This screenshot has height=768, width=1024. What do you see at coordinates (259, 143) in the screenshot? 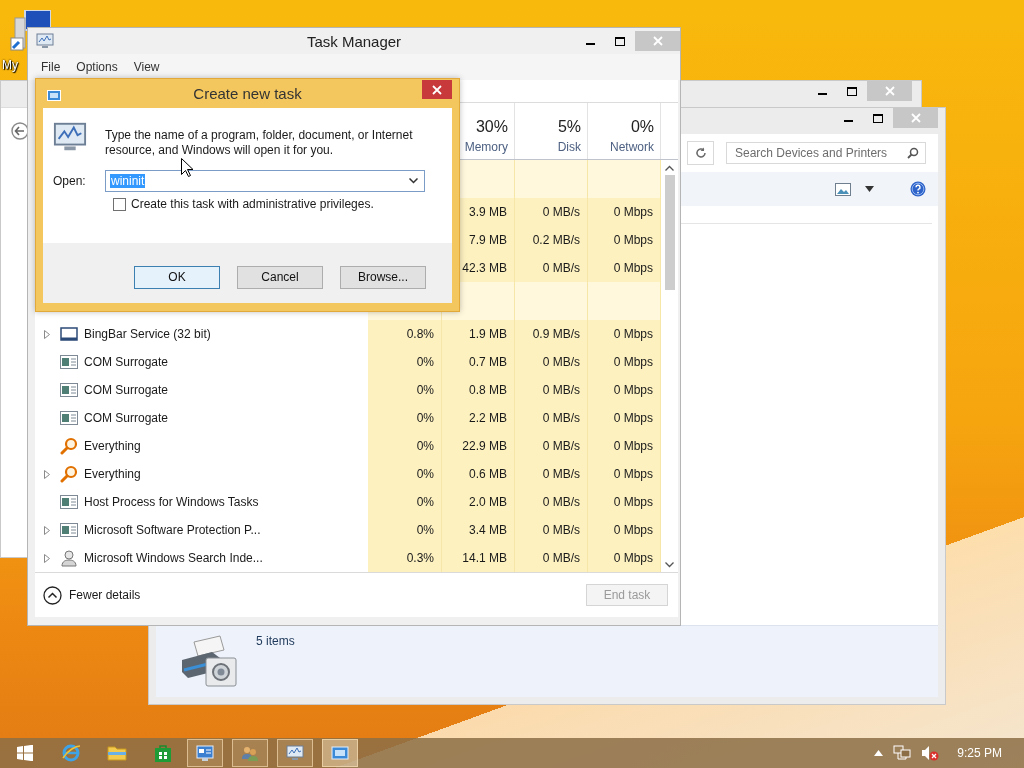
I see `dialog-message: Type the name of a program, folder, document, or Internet resource, and Windows will open it for you.` at bounding box center [259, 143].